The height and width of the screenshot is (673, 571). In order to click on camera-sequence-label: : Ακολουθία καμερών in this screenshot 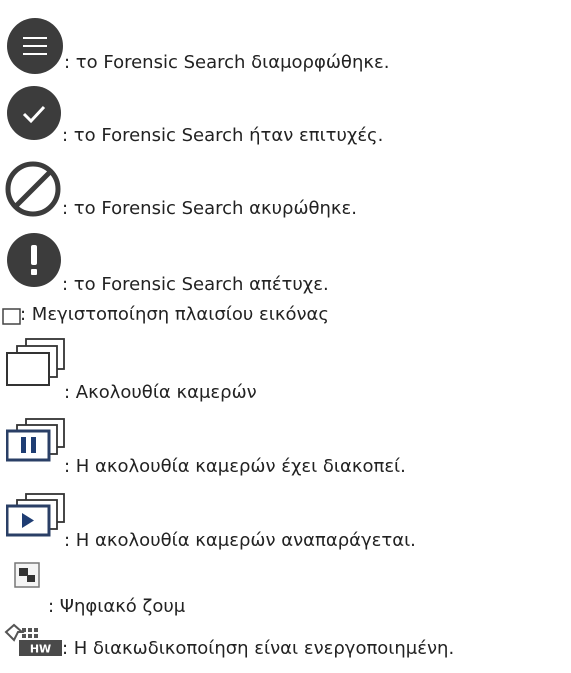, I will do `click(160, 392)`.